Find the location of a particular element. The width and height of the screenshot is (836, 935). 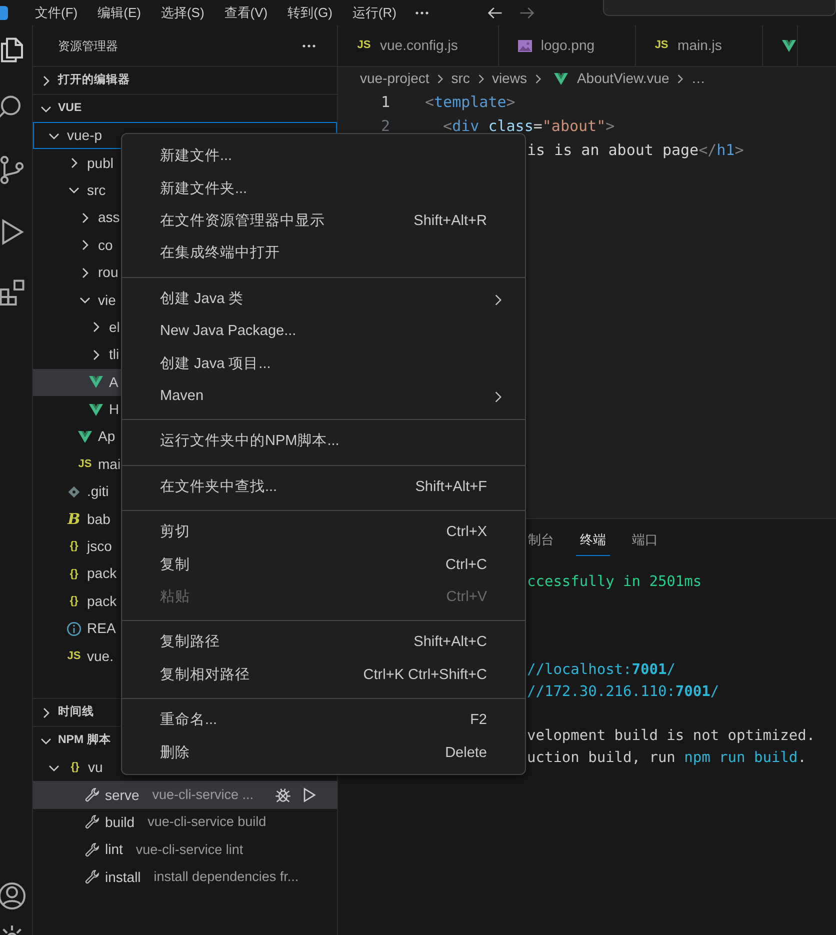

keyboard-shortcut: Ctrl+X is located at coordinates (466, 532).